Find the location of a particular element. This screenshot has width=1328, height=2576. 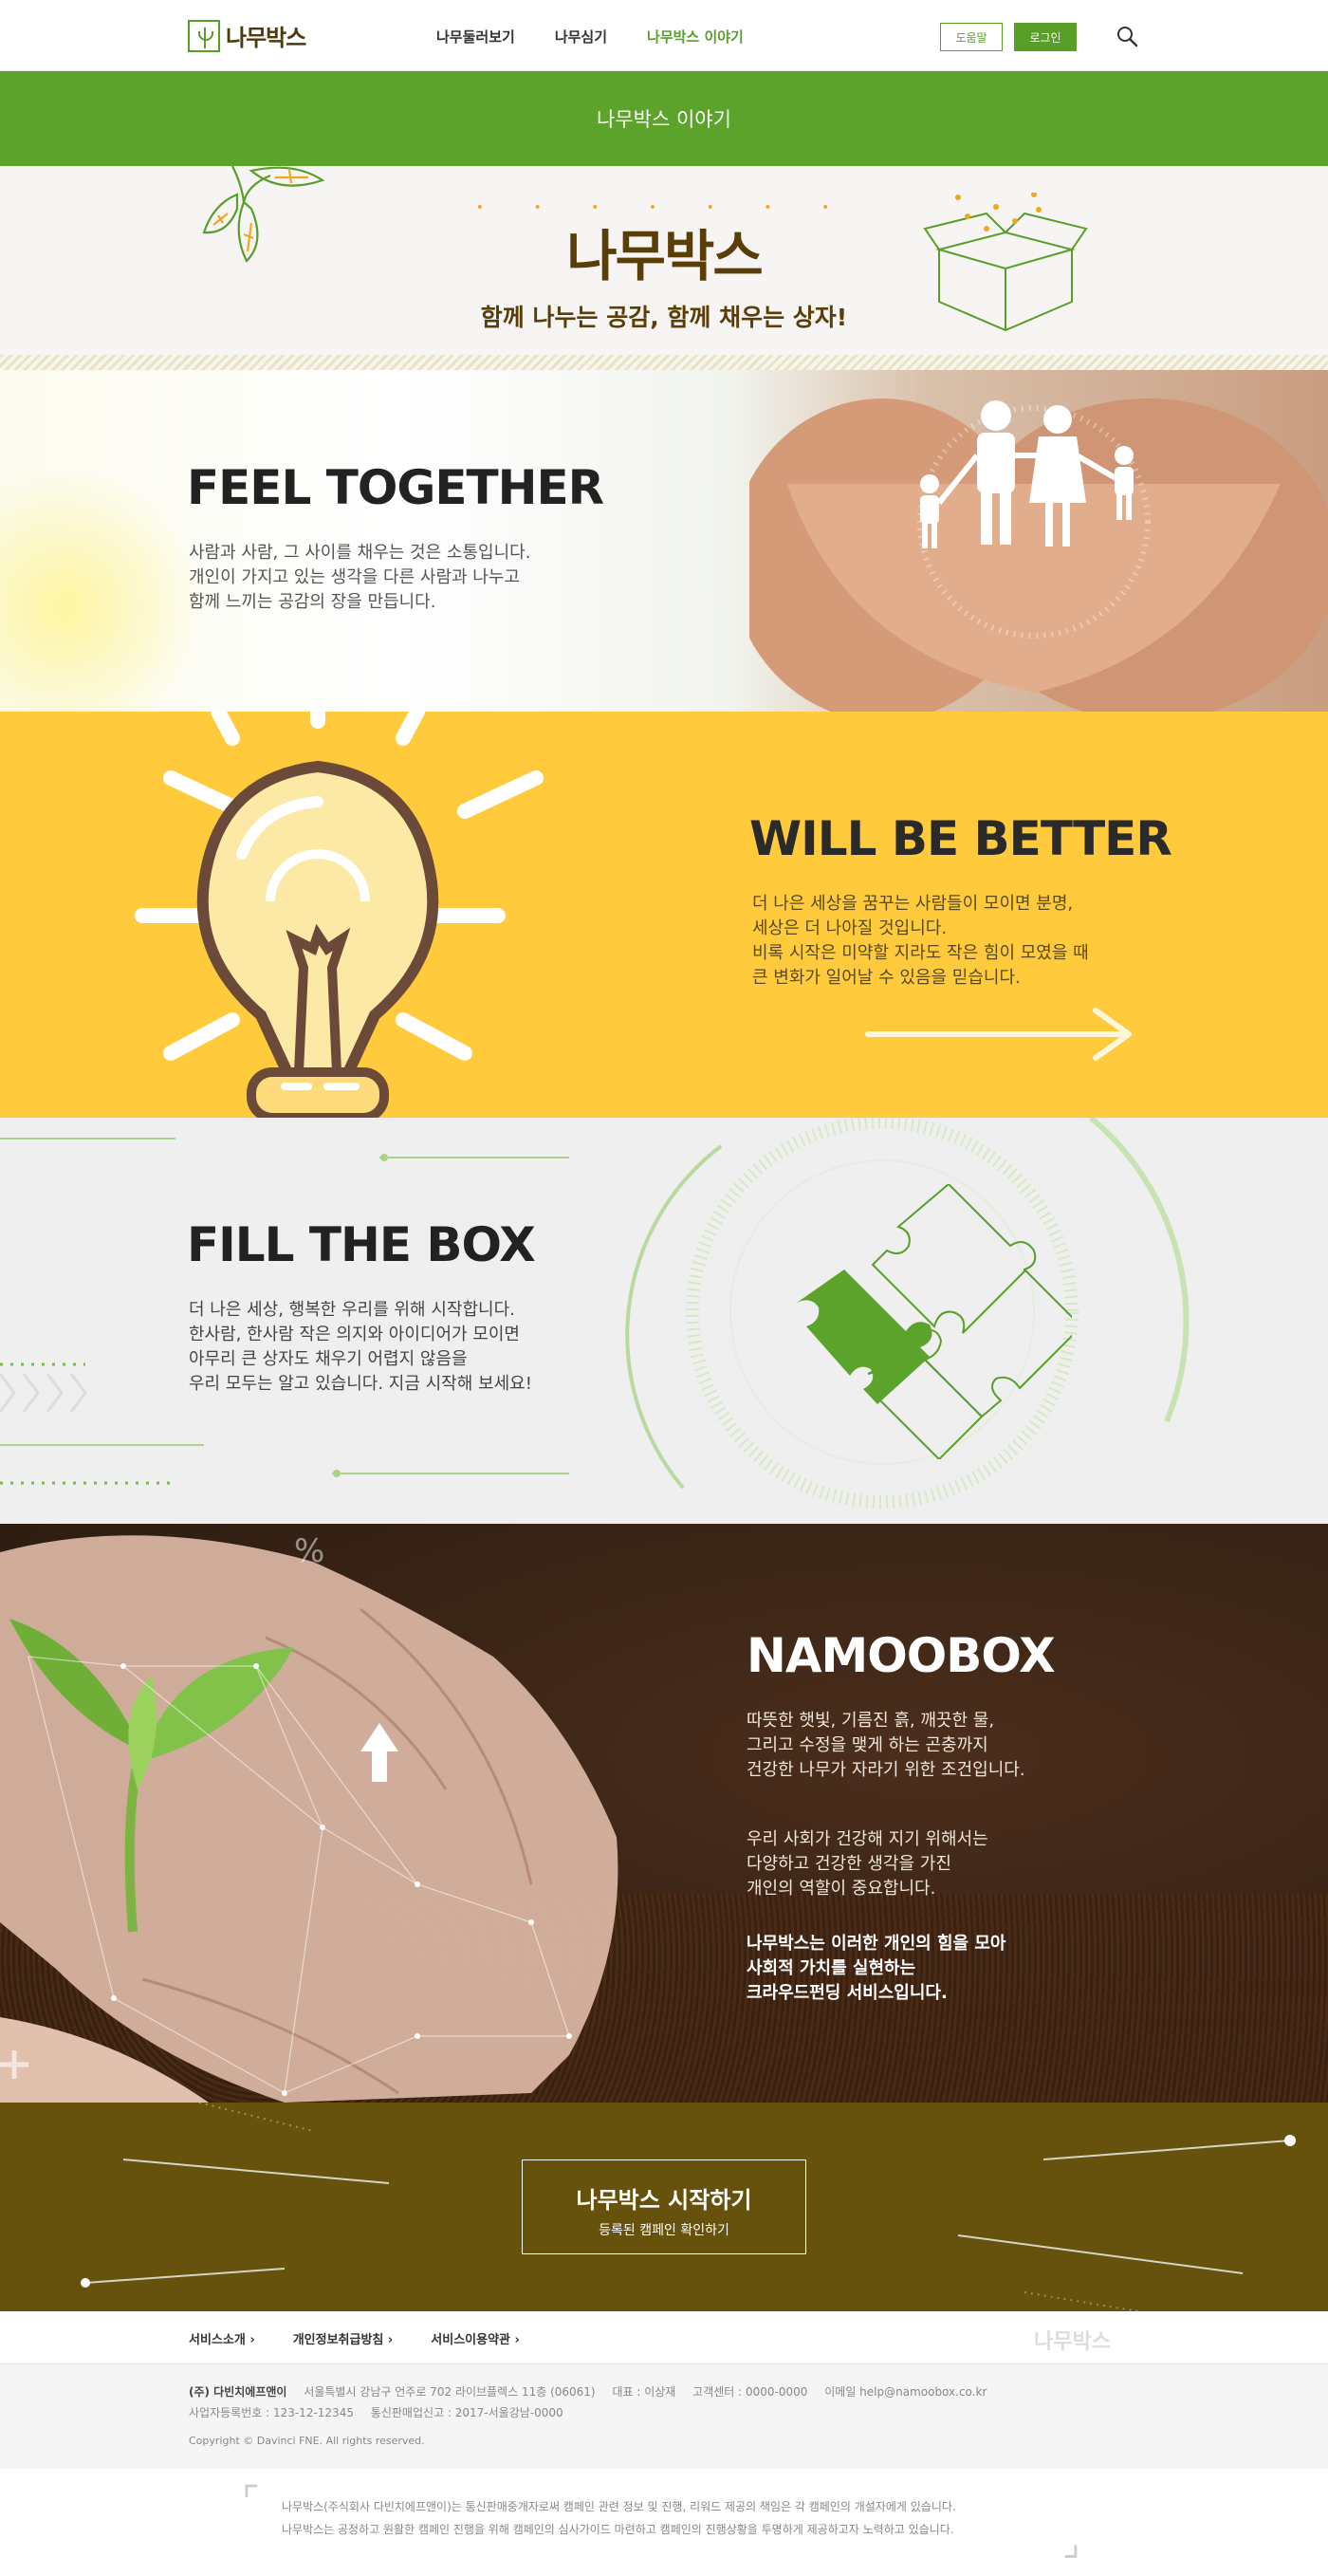

company-ceo: 대표 : 이상재 is located at coordinates (644, 2392).